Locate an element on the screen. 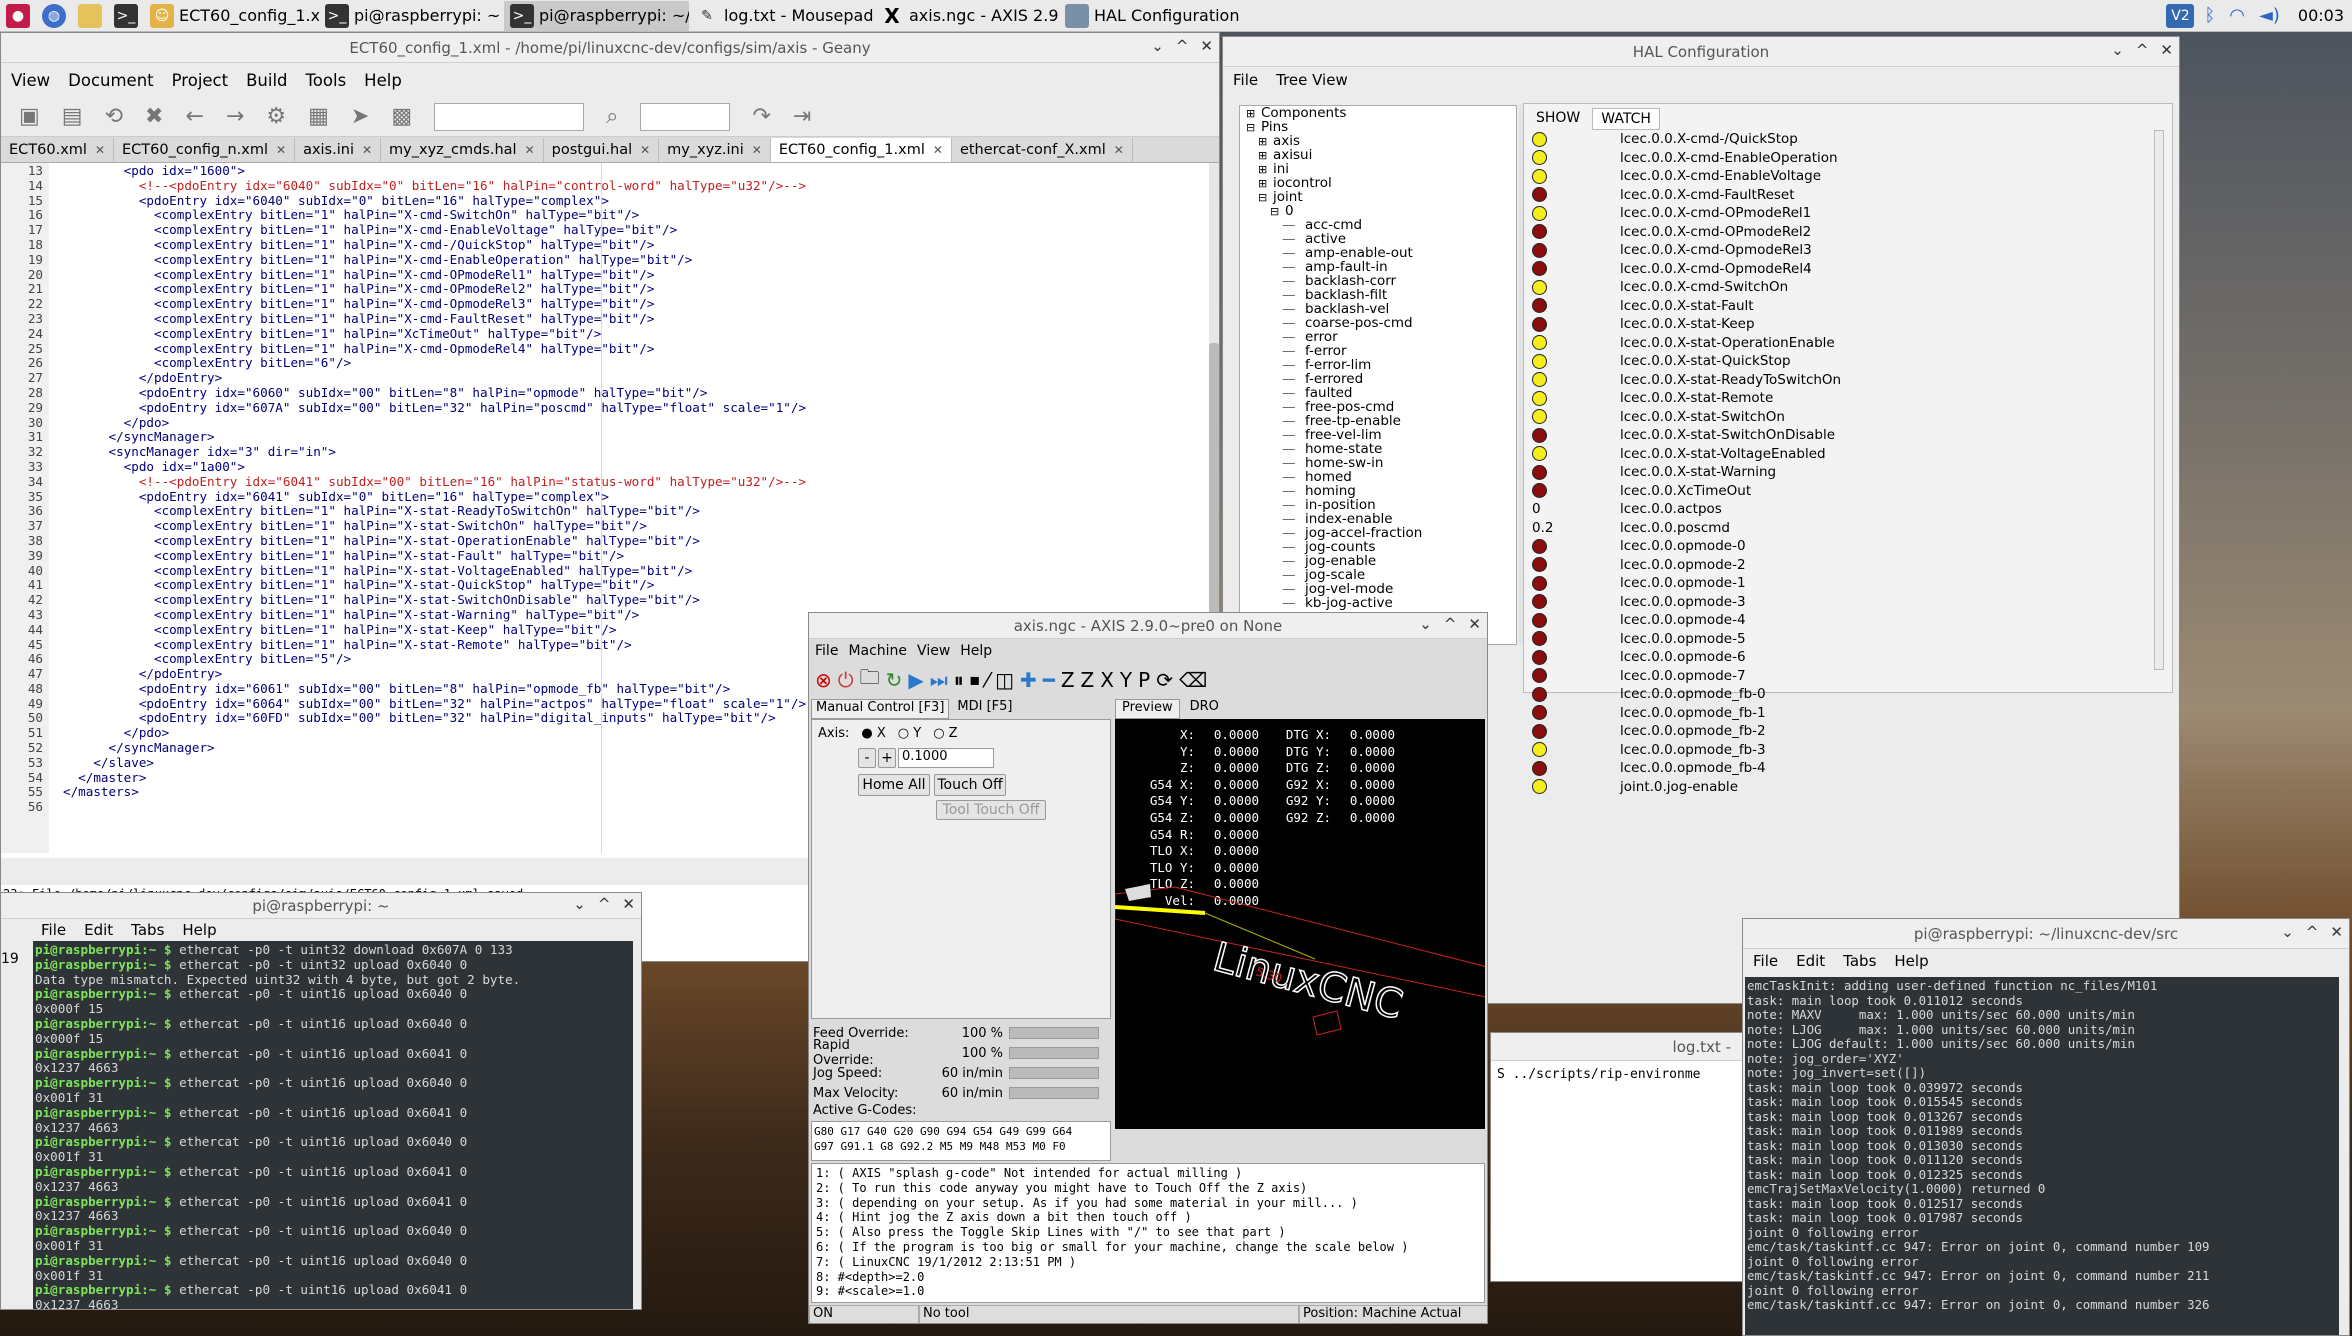 The image size is (2352, 1336). jog-minus-button: - is located at coordinates (867, 758).